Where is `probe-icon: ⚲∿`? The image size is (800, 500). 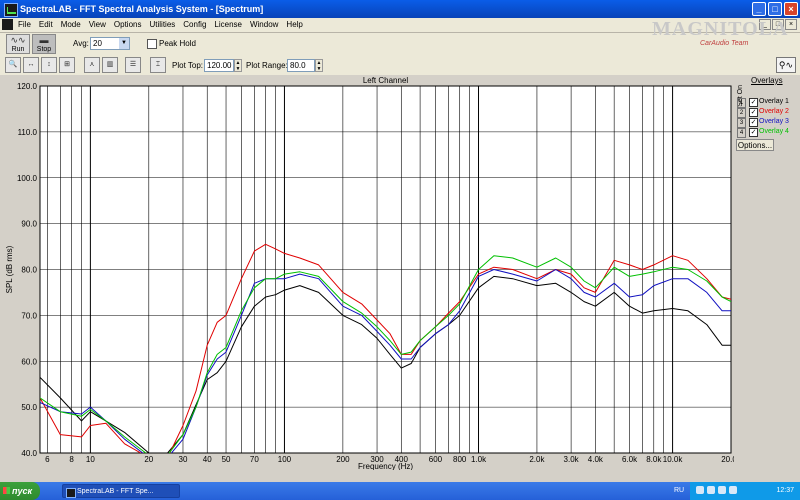 probe-icon: ⚲∿ is located at coordinates (786, 65).